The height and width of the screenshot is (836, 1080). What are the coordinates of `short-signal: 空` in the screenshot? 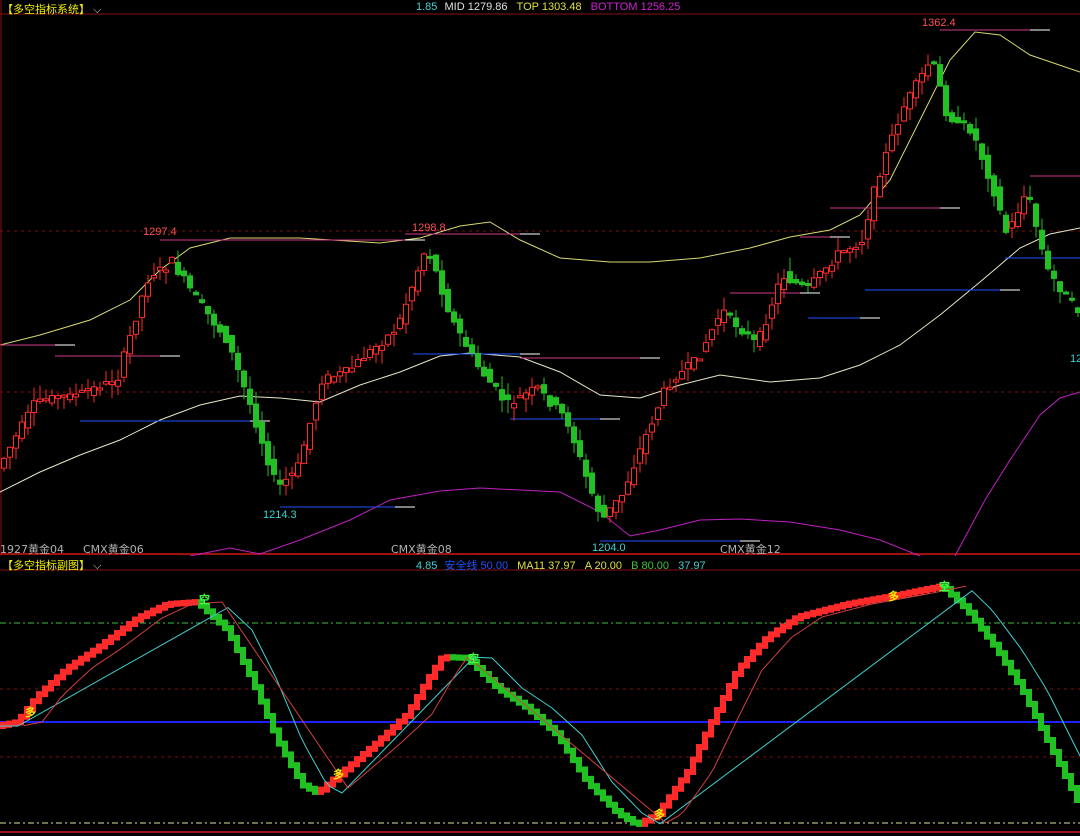 It's located at (944, 586).